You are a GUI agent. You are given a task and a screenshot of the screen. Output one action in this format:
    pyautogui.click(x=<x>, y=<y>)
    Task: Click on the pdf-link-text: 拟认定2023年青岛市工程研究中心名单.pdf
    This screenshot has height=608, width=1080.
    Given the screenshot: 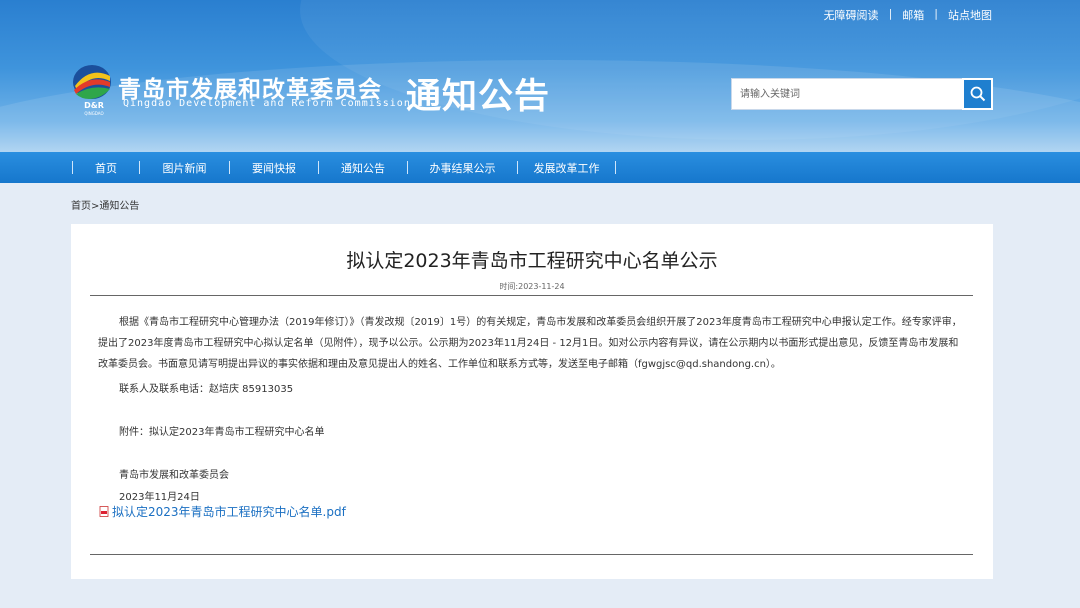 What is the action you would take?
    pyautogui.click(x=229, y=511)
    